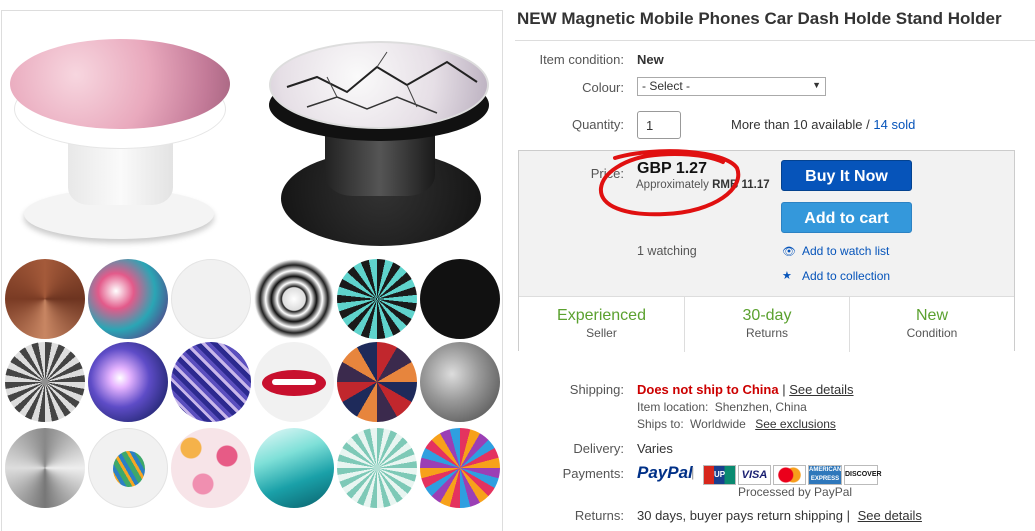 The height and width of the screenshot is (531, 1035). Describe the element at coordinates (718, 424) in the screenshot. I see `ships-to-value: Worldwide` at that location.